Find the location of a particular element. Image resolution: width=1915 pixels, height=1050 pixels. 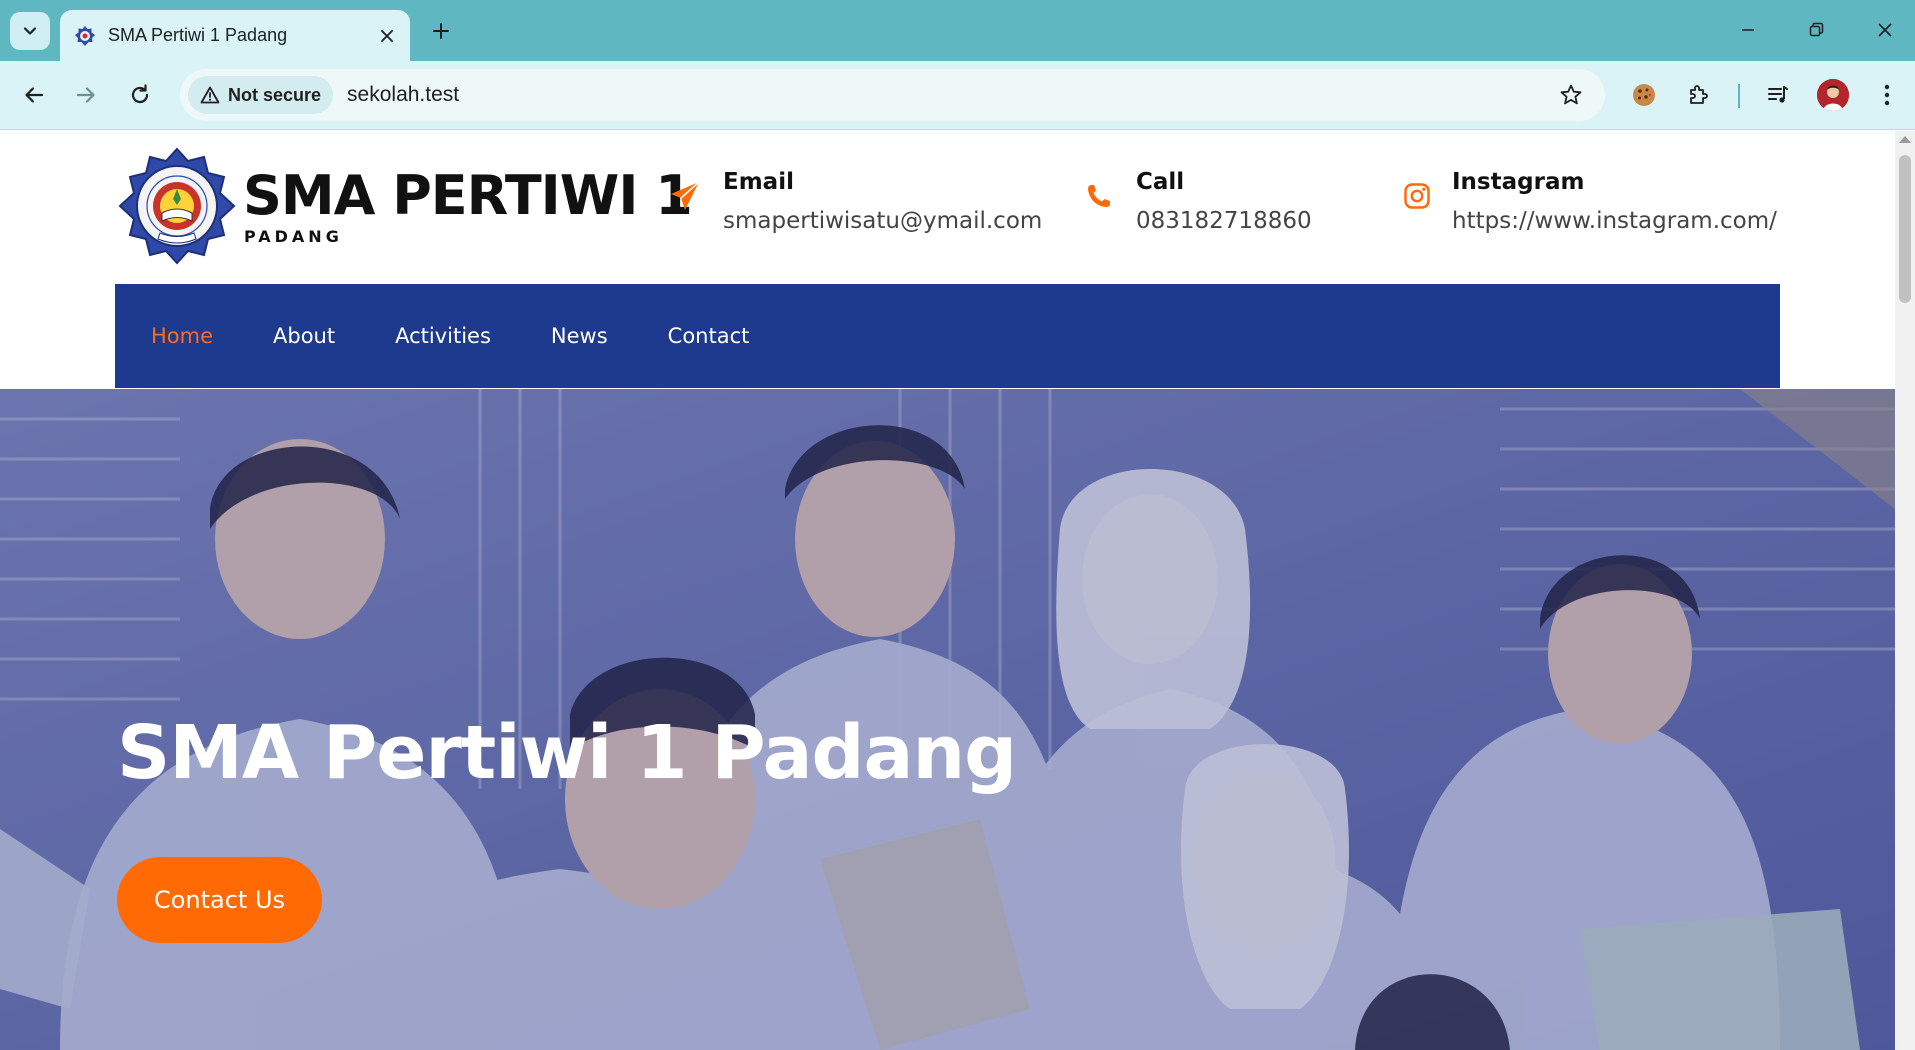

nav-activities: Activities is located at coordinates (443, 336).